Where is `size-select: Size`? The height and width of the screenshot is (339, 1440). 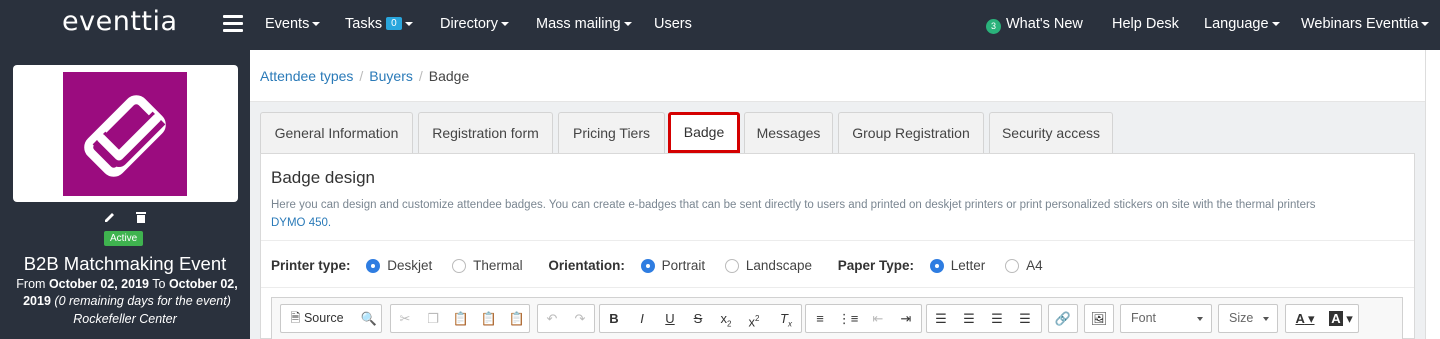 size-select: Size is located at coordinates (1248, 318).